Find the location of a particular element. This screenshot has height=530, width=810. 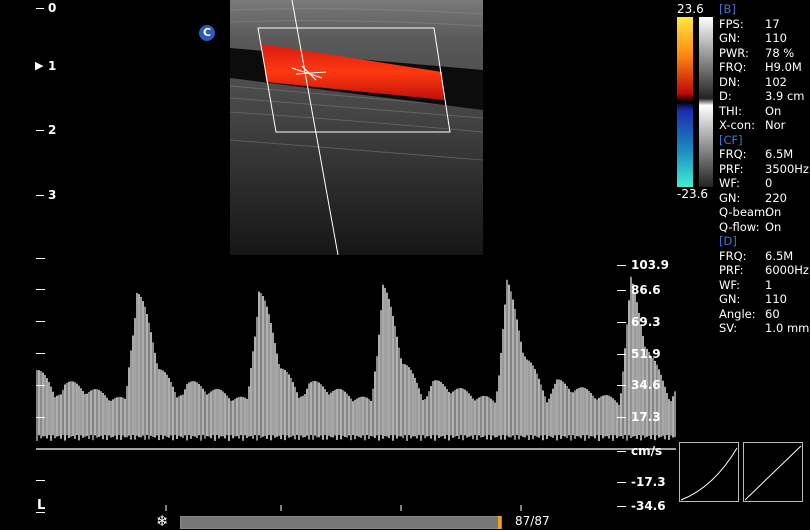

cf-param-key: Q-beam: is located at coordinates (744, 212).